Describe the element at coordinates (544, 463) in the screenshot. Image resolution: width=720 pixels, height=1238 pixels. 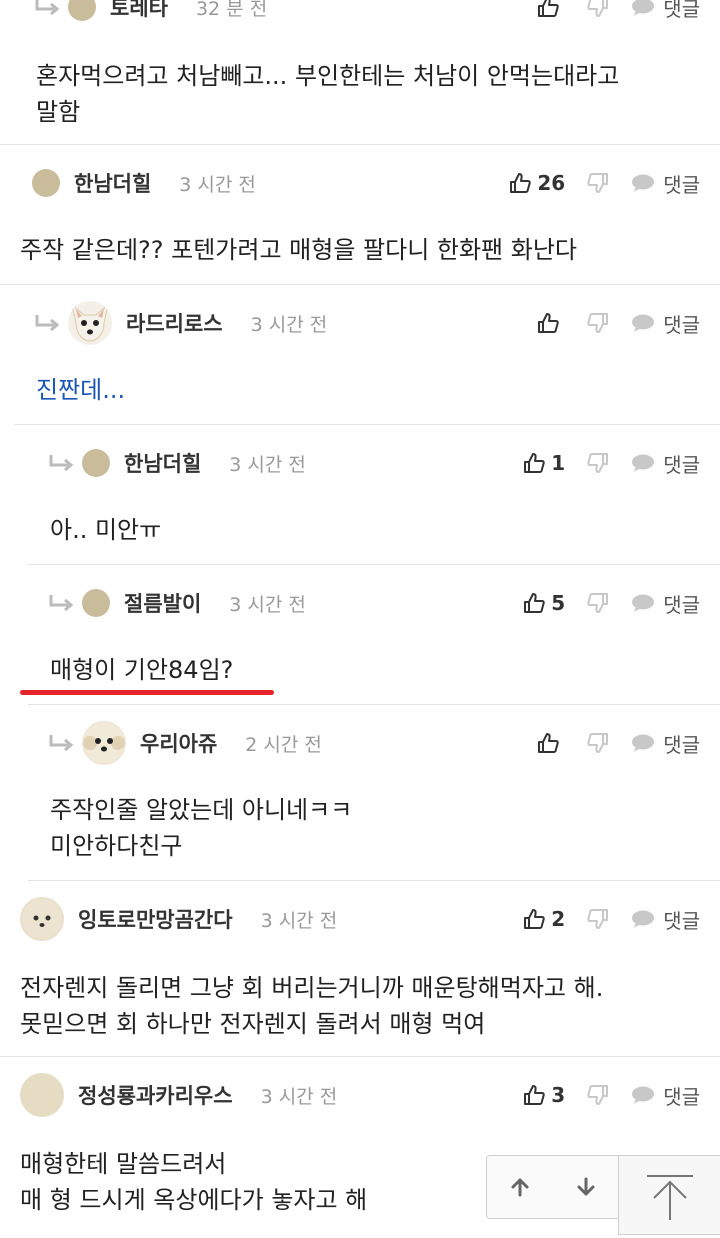
I see `like-button: 1` at that location.